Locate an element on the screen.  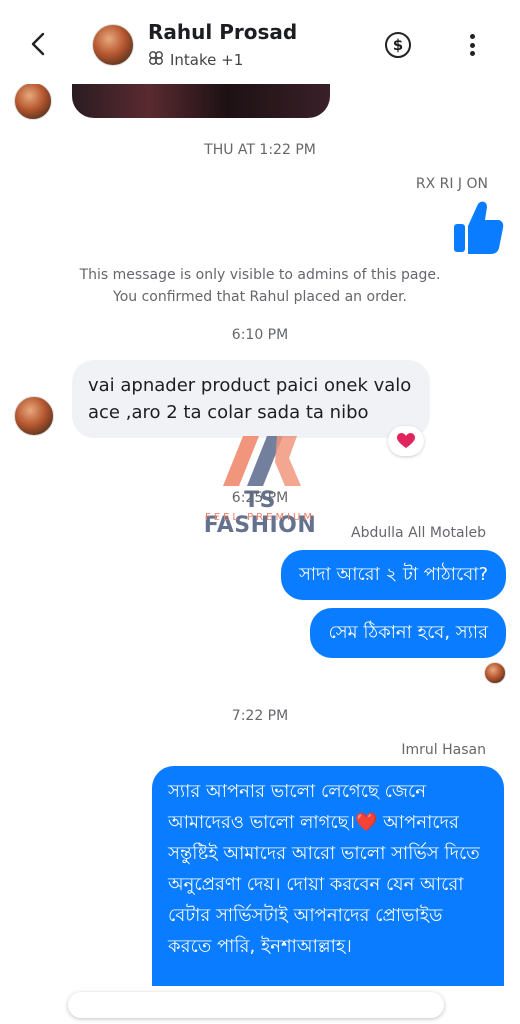
timestamp: THU AT 1:22 PM is located at coordinates (260, 150).